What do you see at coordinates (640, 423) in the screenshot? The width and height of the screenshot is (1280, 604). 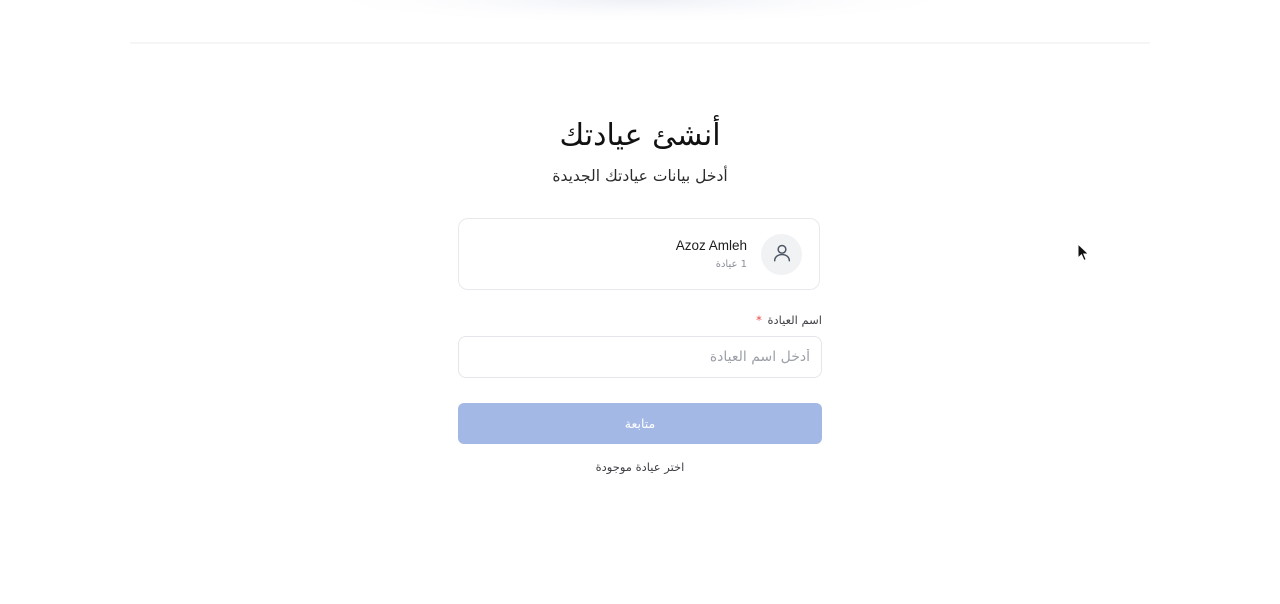 I see `continue-button: متابعة` at bounding box center [640, 423].